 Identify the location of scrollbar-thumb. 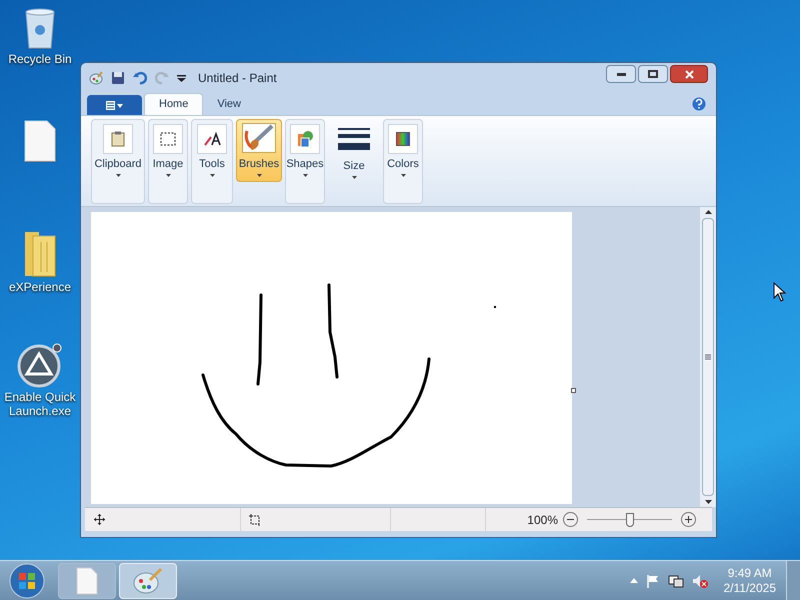
(708, 357).